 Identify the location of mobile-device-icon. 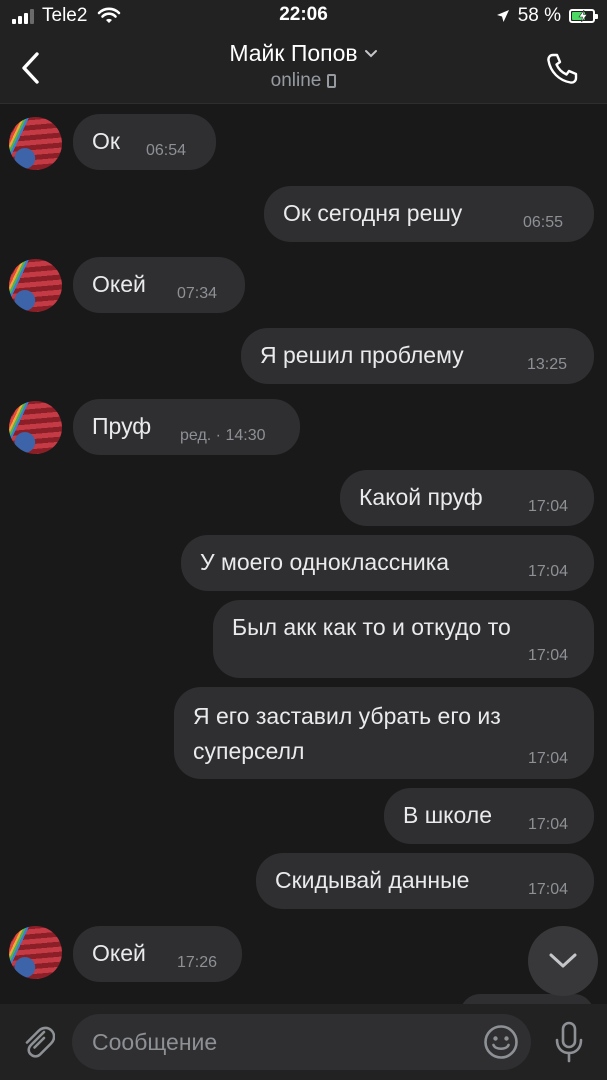
(332, 81).